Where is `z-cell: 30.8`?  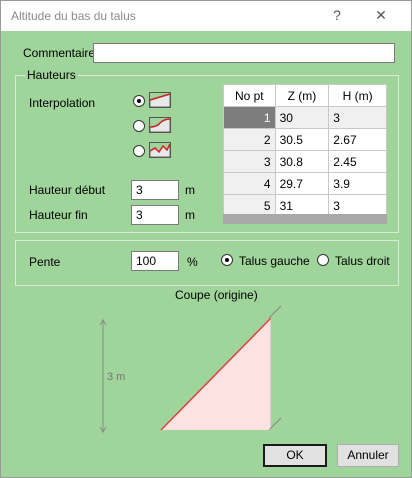
z-cell: 30.8 is located at coordinates (302, 161).